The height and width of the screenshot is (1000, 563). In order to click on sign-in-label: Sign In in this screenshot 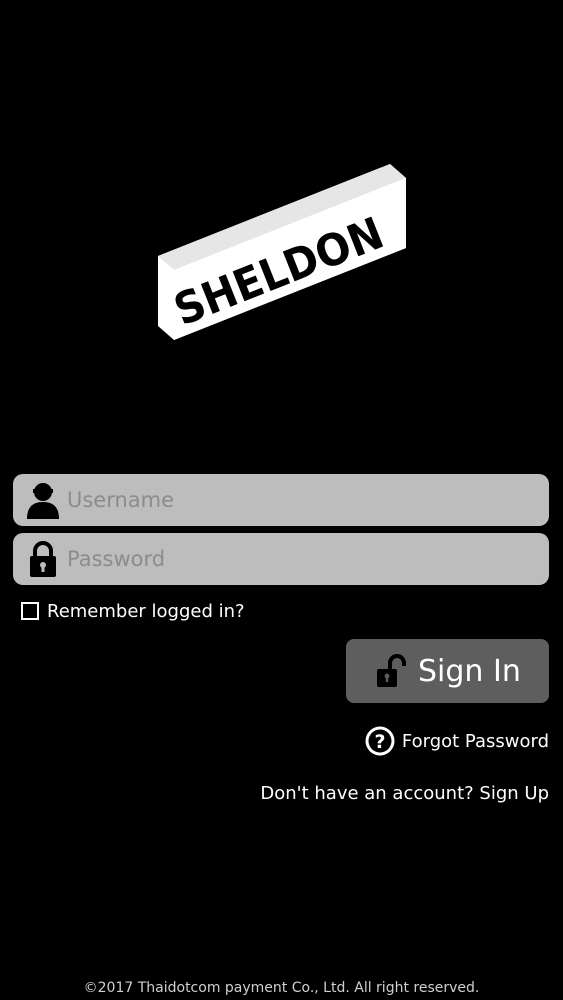, I will do `click(469, 671)`.